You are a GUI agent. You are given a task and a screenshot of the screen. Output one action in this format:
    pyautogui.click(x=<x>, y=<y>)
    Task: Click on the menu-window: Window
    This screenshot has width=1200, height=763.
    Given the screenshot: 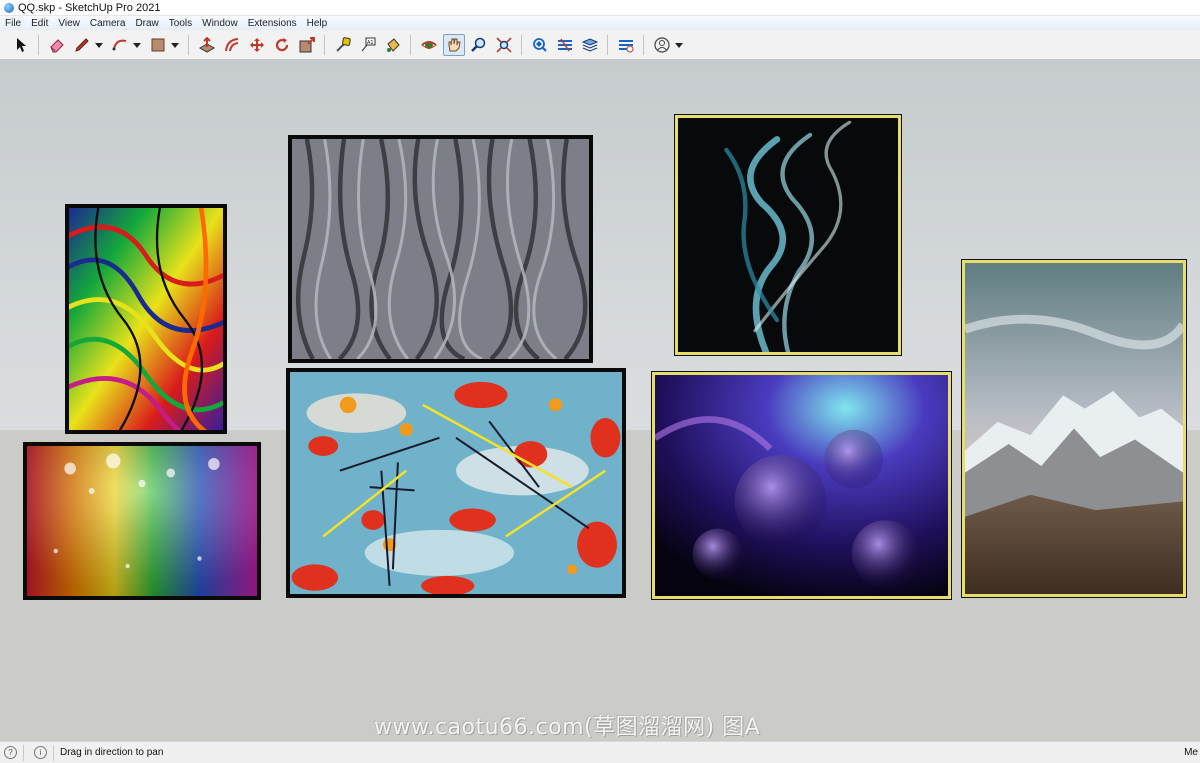 What is the action you would take?
    pyautogui.click(x=220, y=23)
    